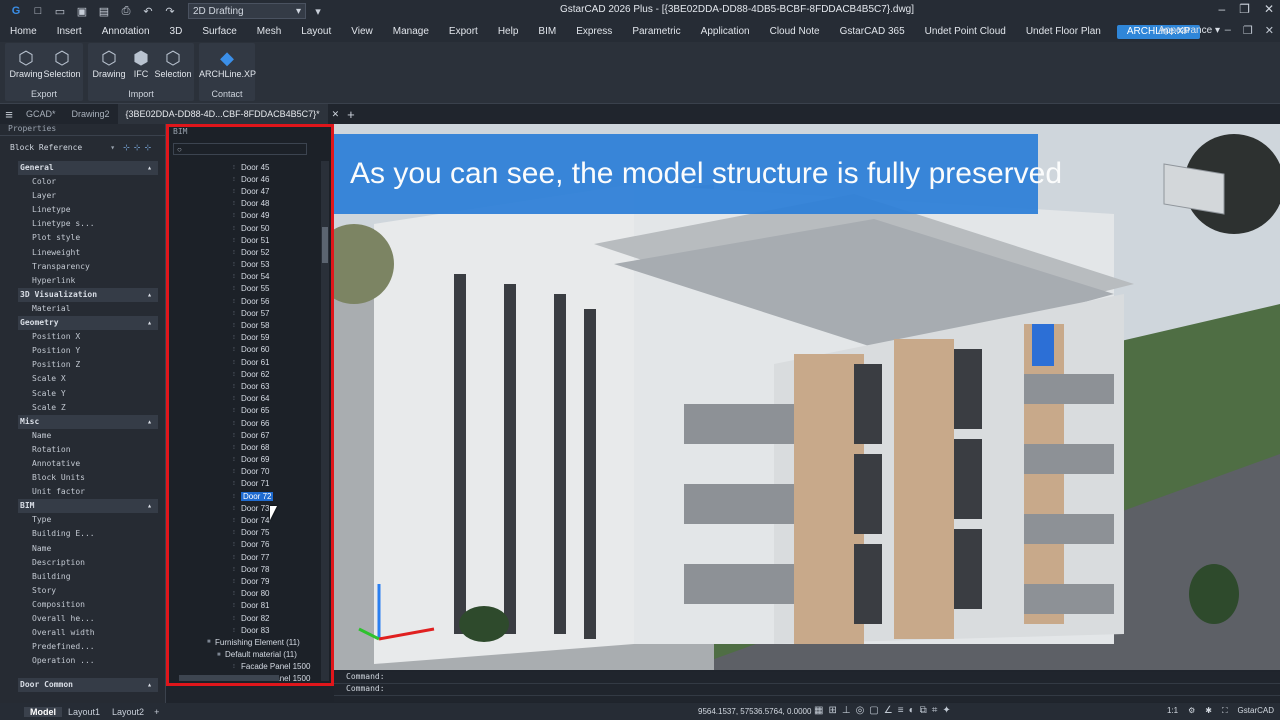 Image resolution: width=1280 pixels, height=720 pixels. I want to click on tree-hscrollbar, so click(229, 678).